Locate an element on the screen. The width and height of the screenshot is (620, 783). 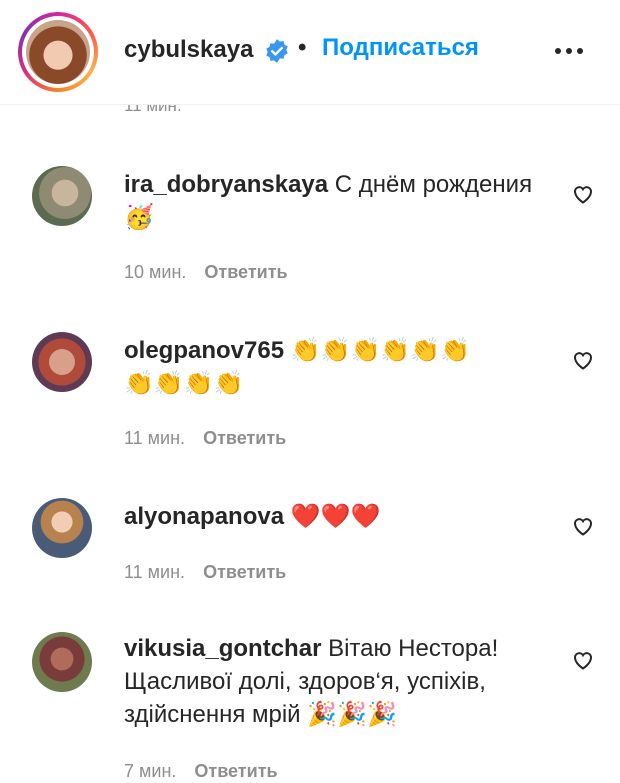
comment-body: С днём рождения is located at coordinates (433, 184).